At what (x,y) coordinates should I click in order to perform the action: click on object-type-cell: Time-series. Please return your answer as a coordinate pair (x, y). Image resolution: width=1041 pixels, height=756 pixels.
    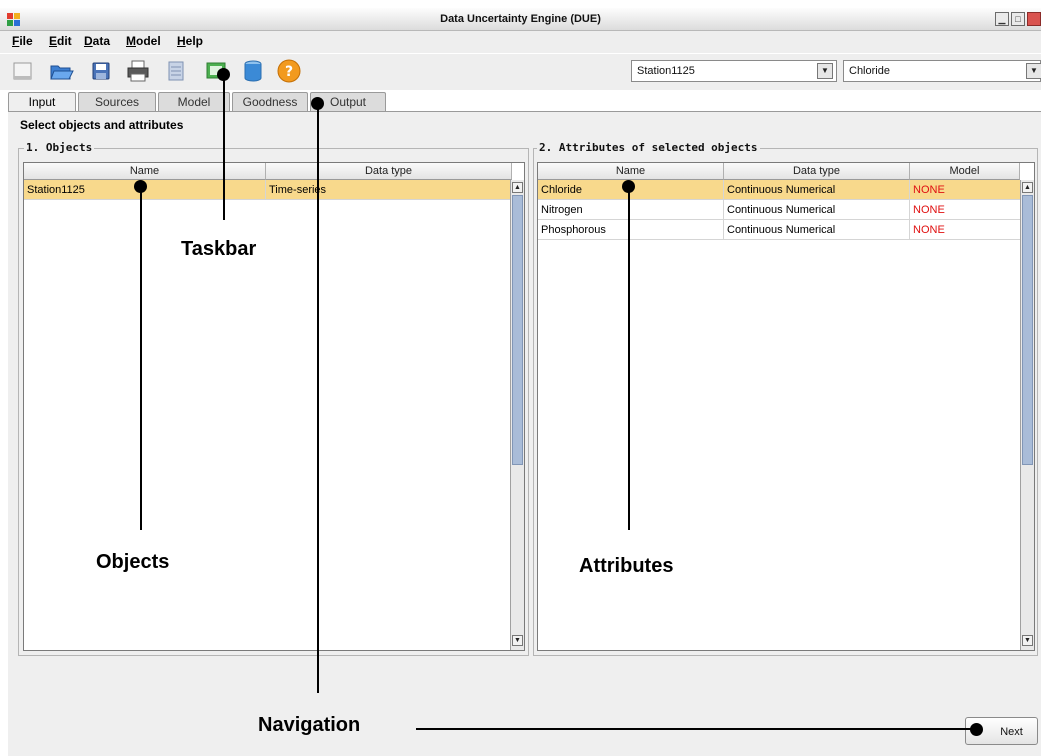
    Looking at the image, I should click on (298, 190).